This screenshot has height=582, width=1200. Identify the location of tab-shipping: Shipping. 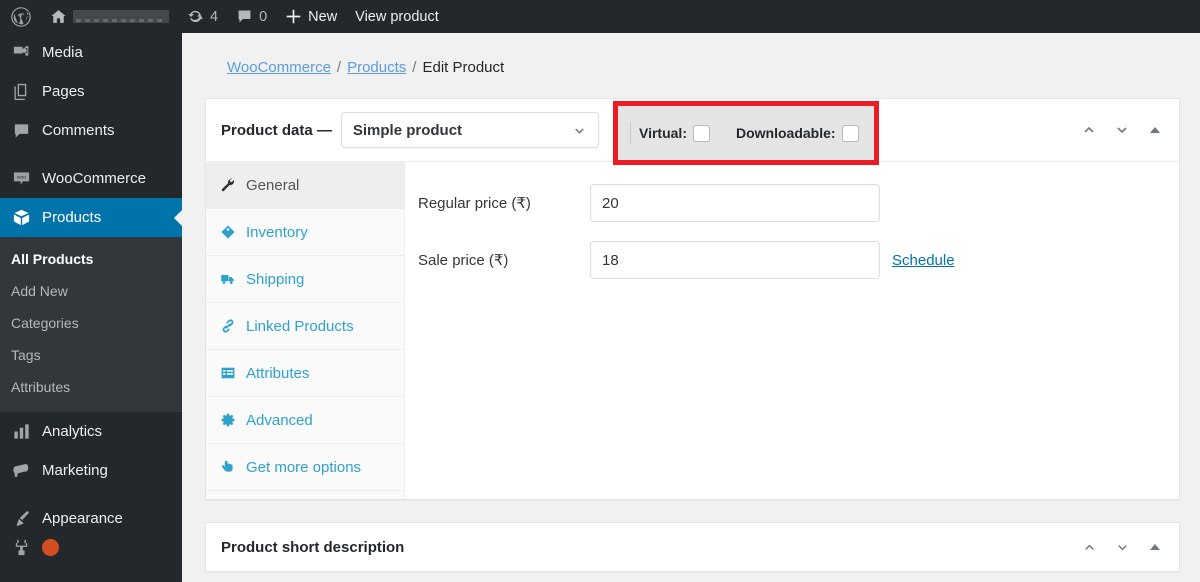
(305, 279).